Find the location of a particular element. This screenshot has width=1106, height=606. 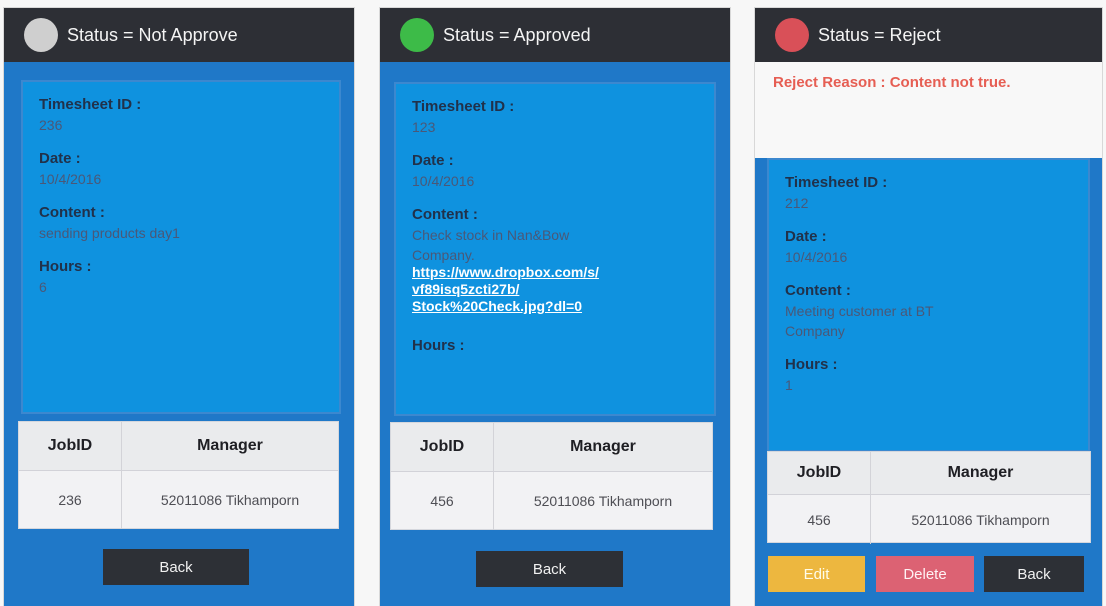

timesheet-id-field: Timesheet ID : 123 is located at coordinates (563, 117).